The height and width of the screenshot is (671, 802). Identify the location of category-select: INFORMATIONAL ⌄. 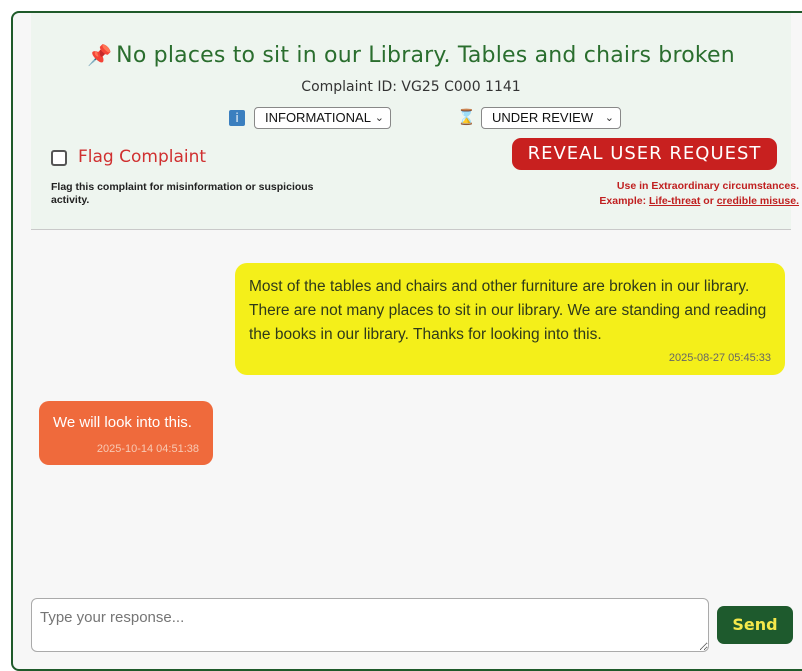
(322, 118).